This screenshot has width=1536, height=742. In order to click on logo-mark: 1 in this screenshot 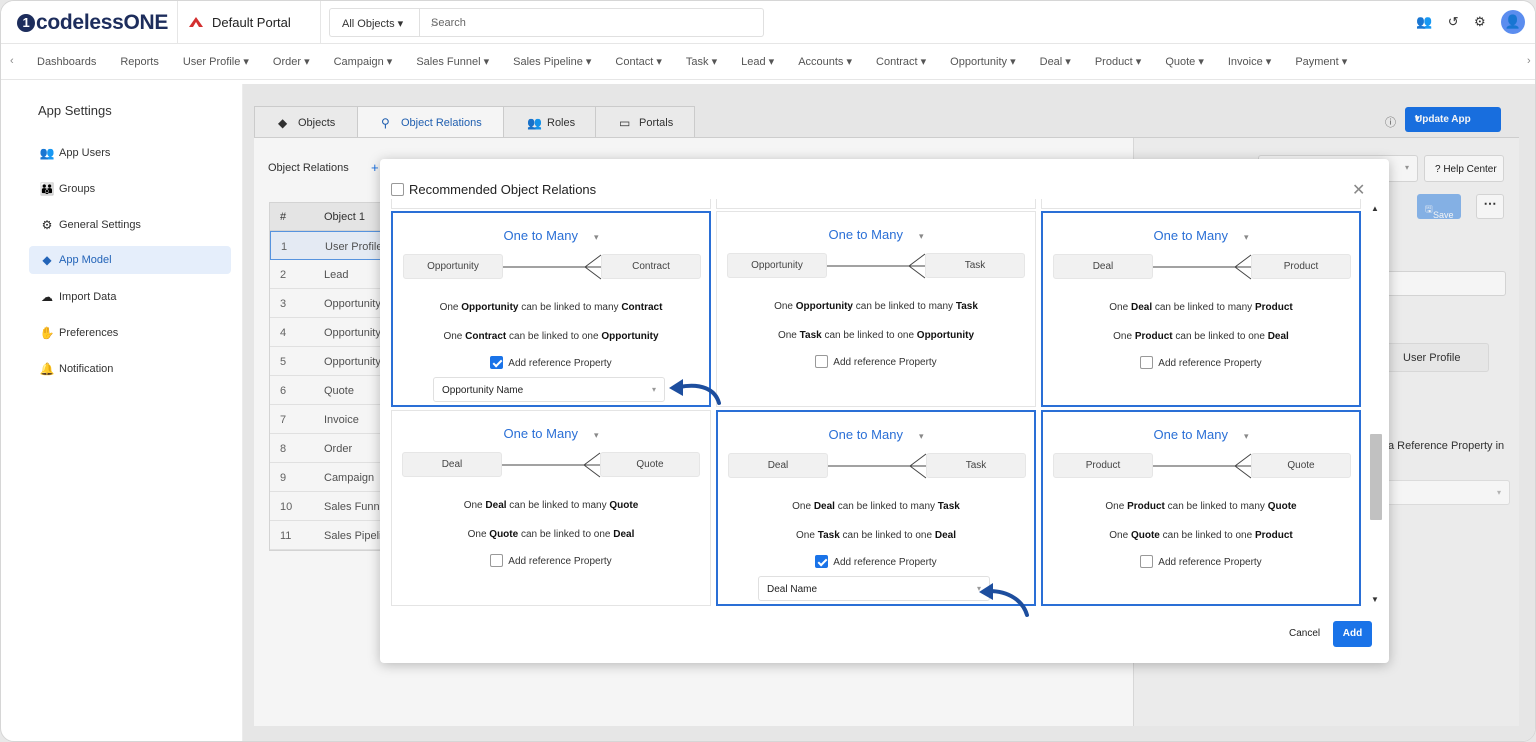, I will do `click(26, 23)`.